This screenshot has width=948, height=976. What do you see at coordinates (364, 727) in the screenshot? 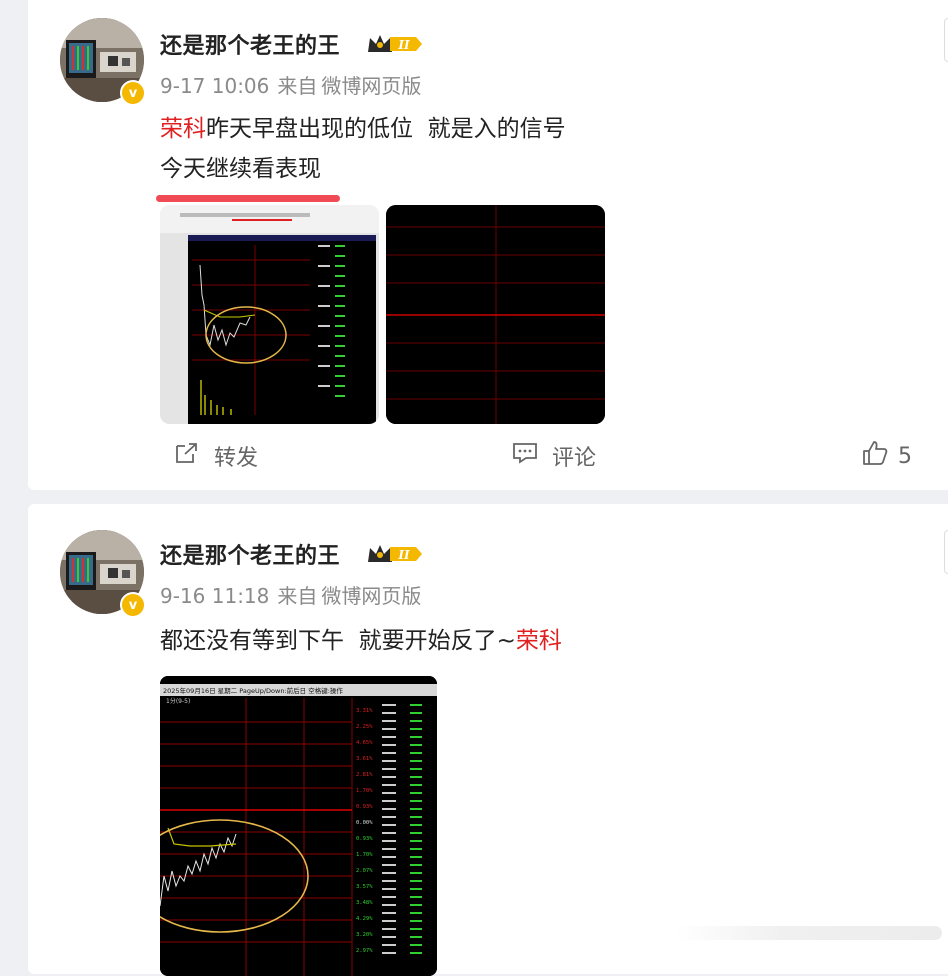
I see `svg-text: 2.25%` at bounding box center [364, 727].